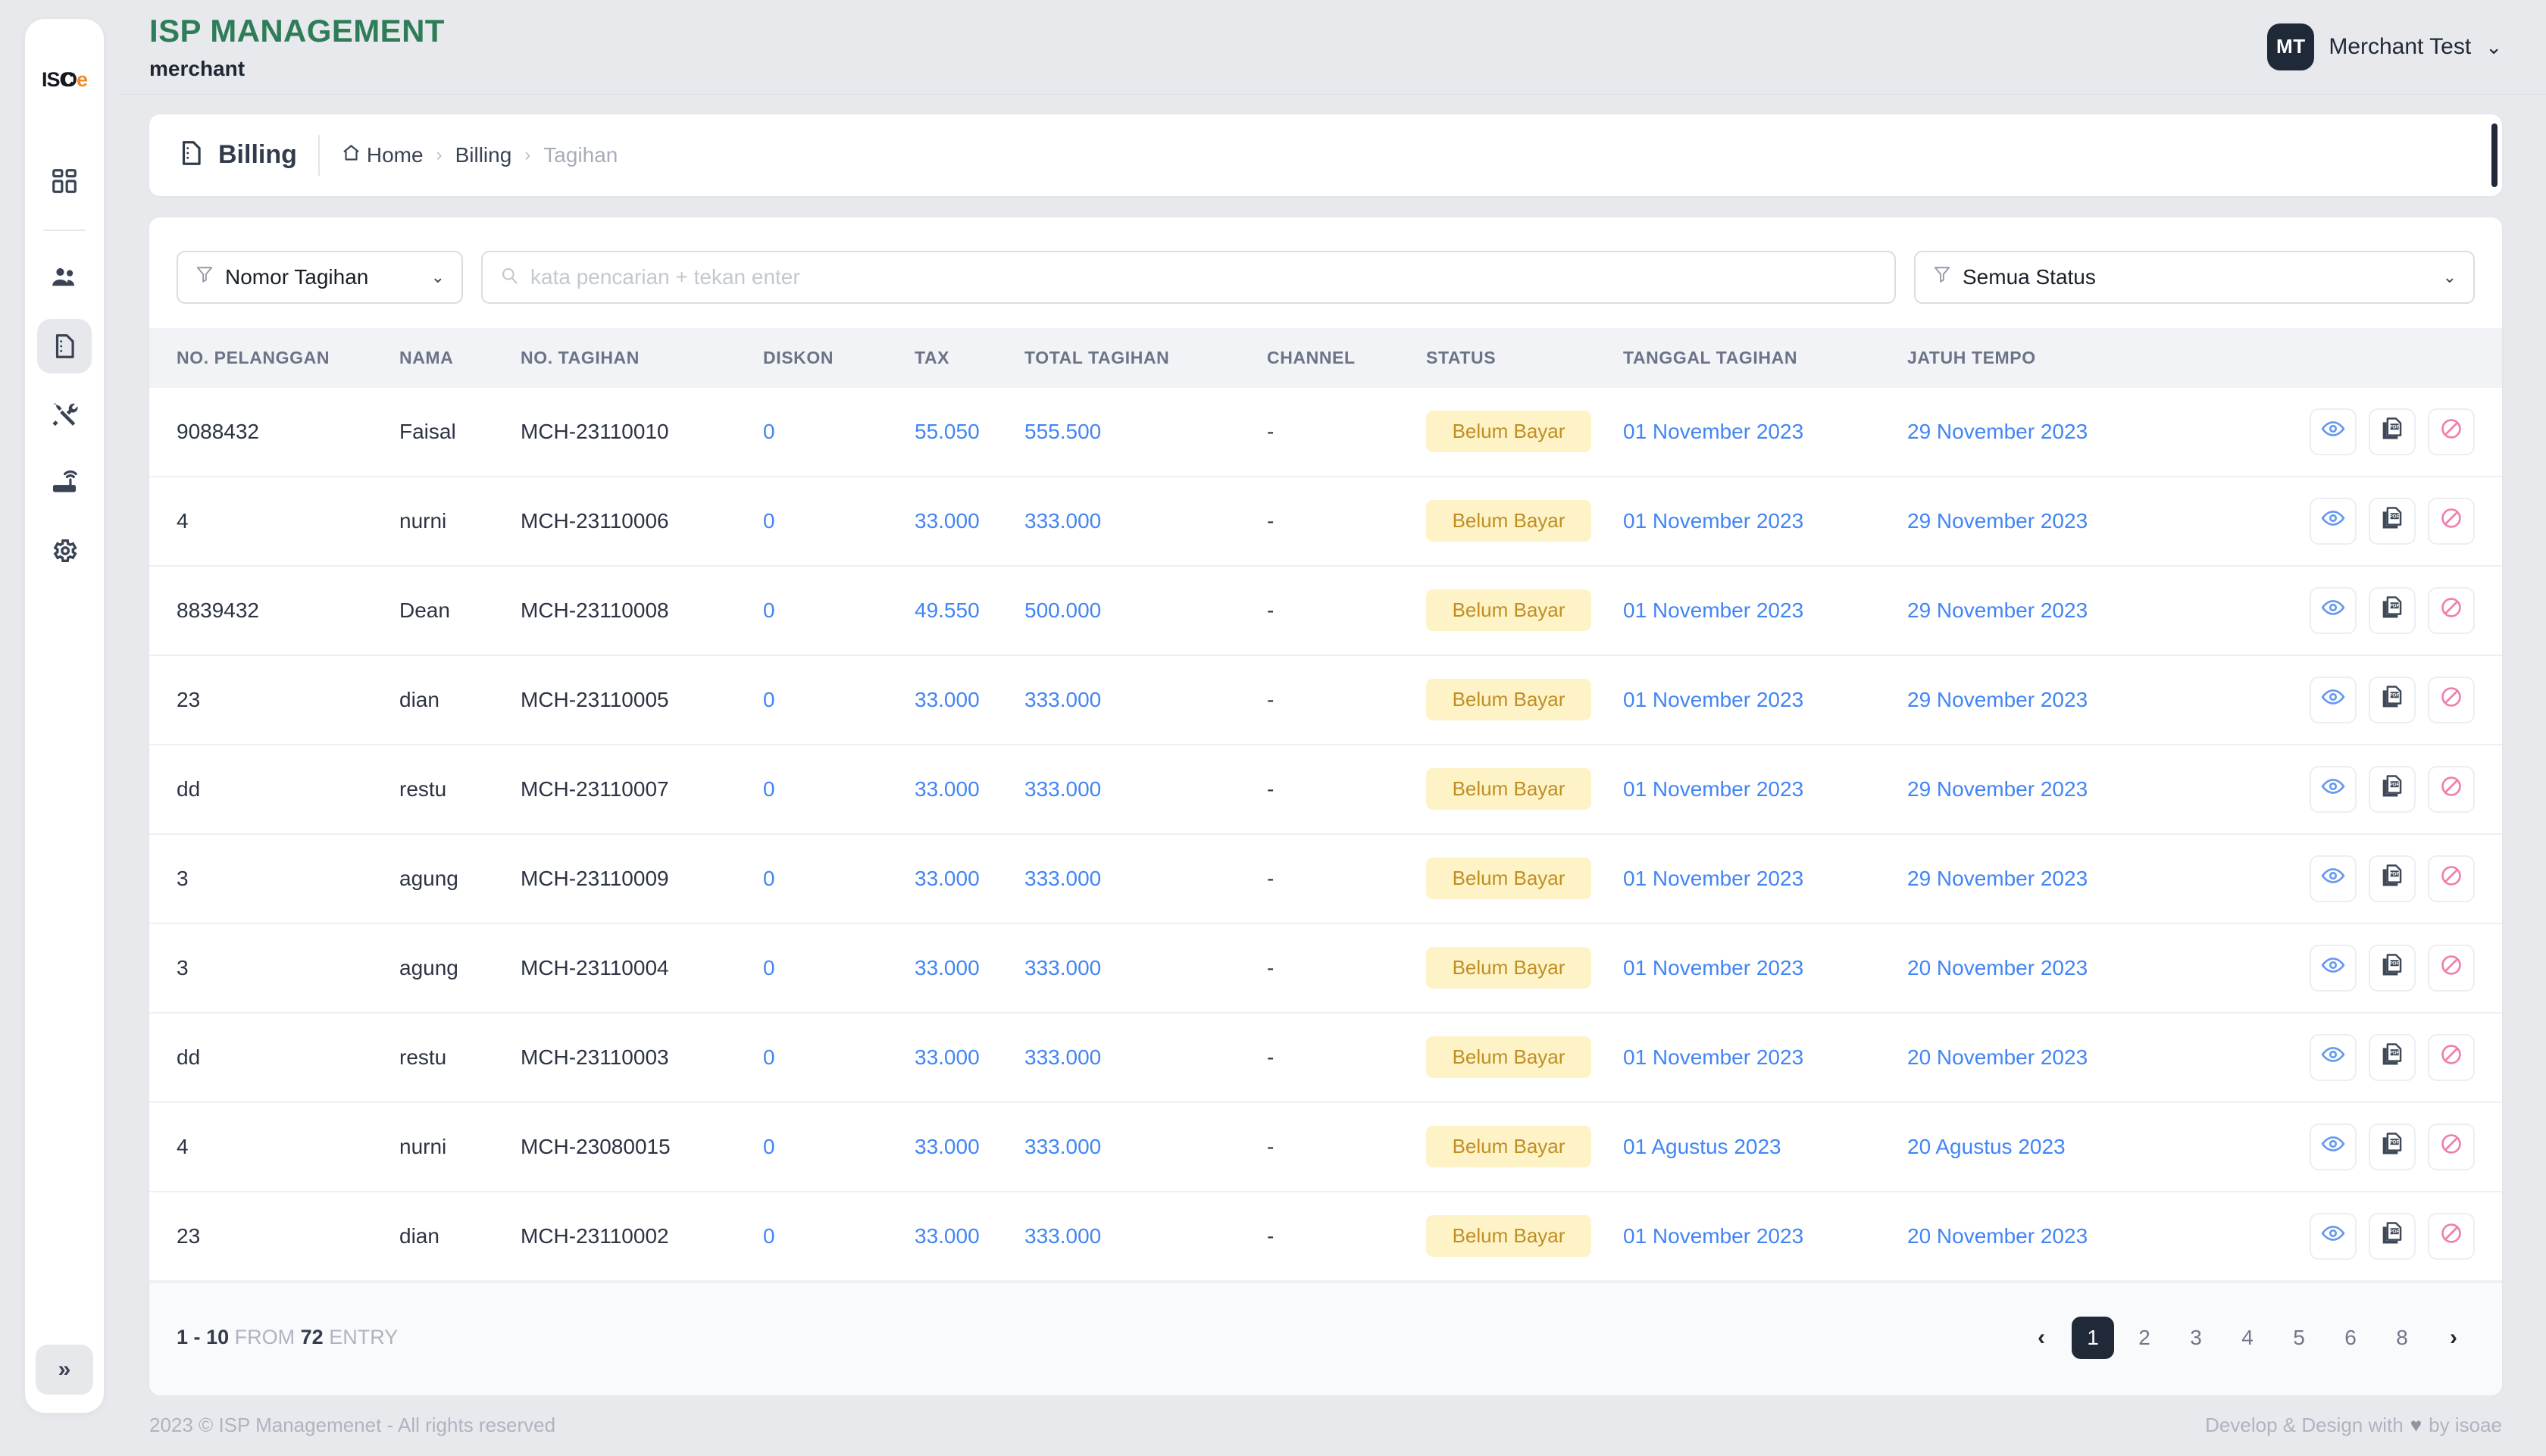 This screenshot has height=1456, width=2546. I want to click on search-box, so click(1188, 277).